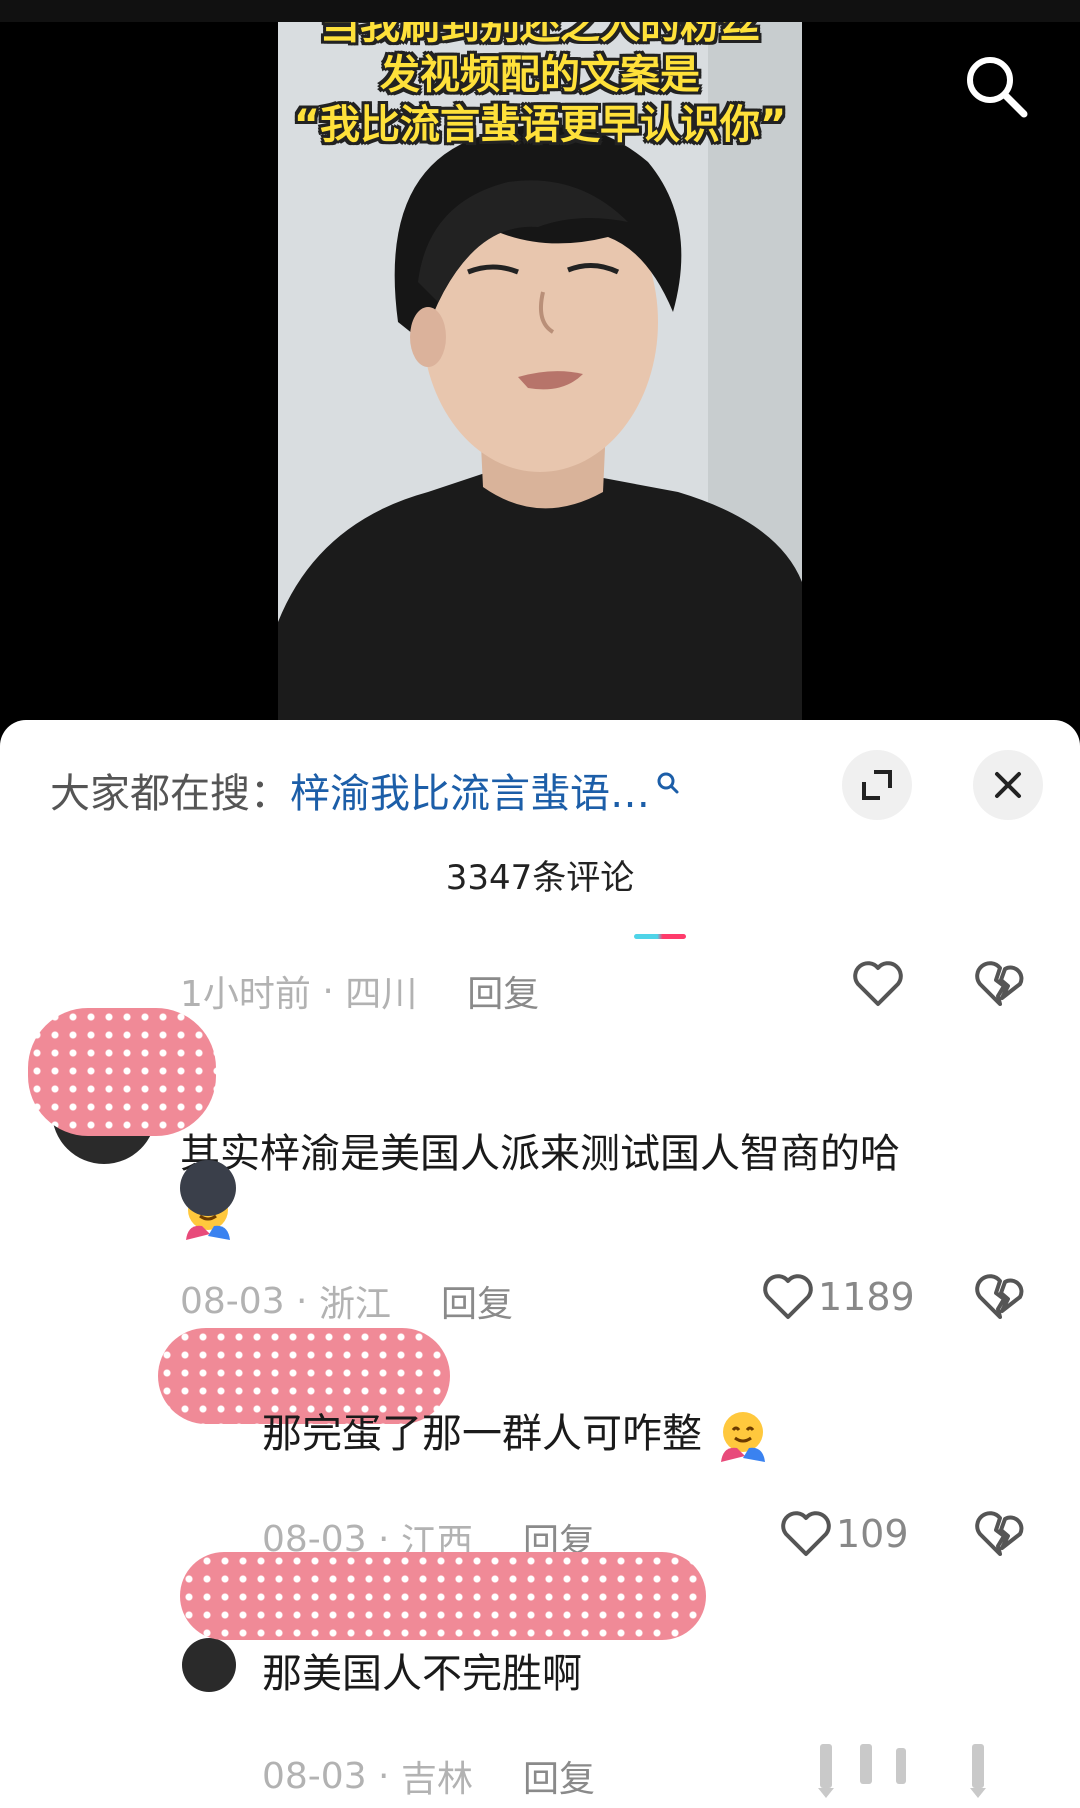 The image size is (1080, 1808). I want to click on expand-icon, so click(877, 785).